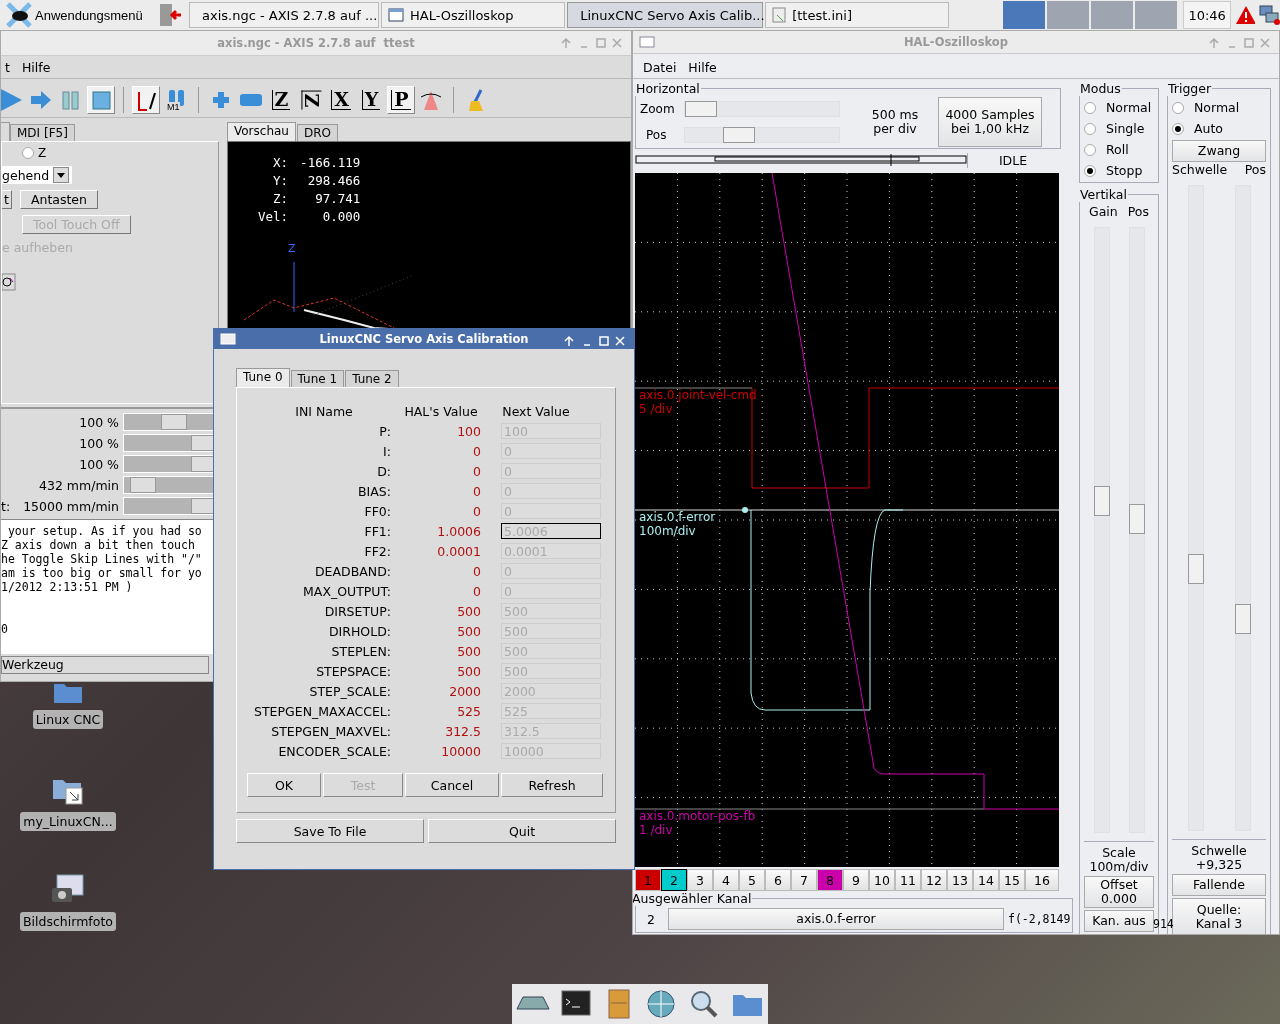 This screenshot has height=1024, width=1280. I want to click on toolbar-button: X, so click(341, 100).